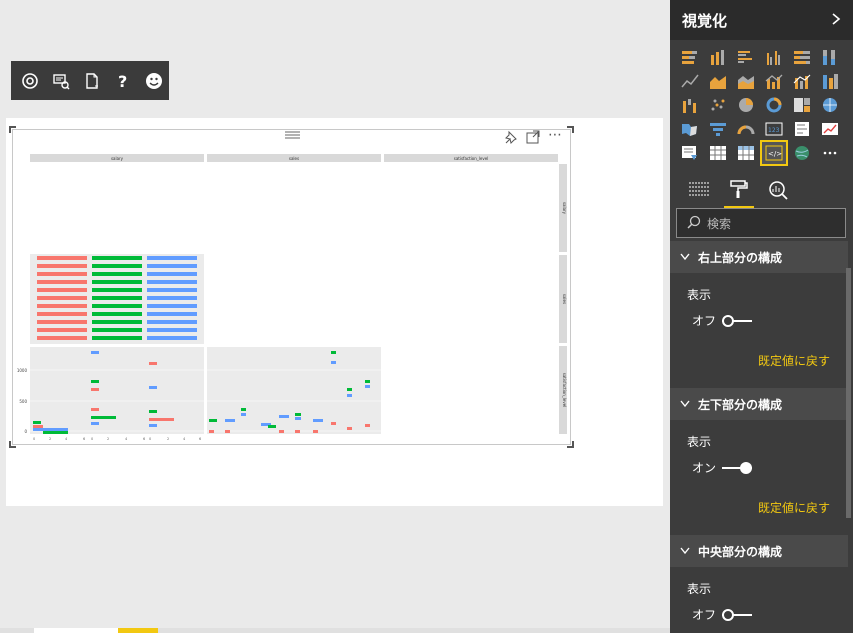 This screenshot has height=633, width=853. I want to click on sales-by-salary-bars, so click(117, 299).